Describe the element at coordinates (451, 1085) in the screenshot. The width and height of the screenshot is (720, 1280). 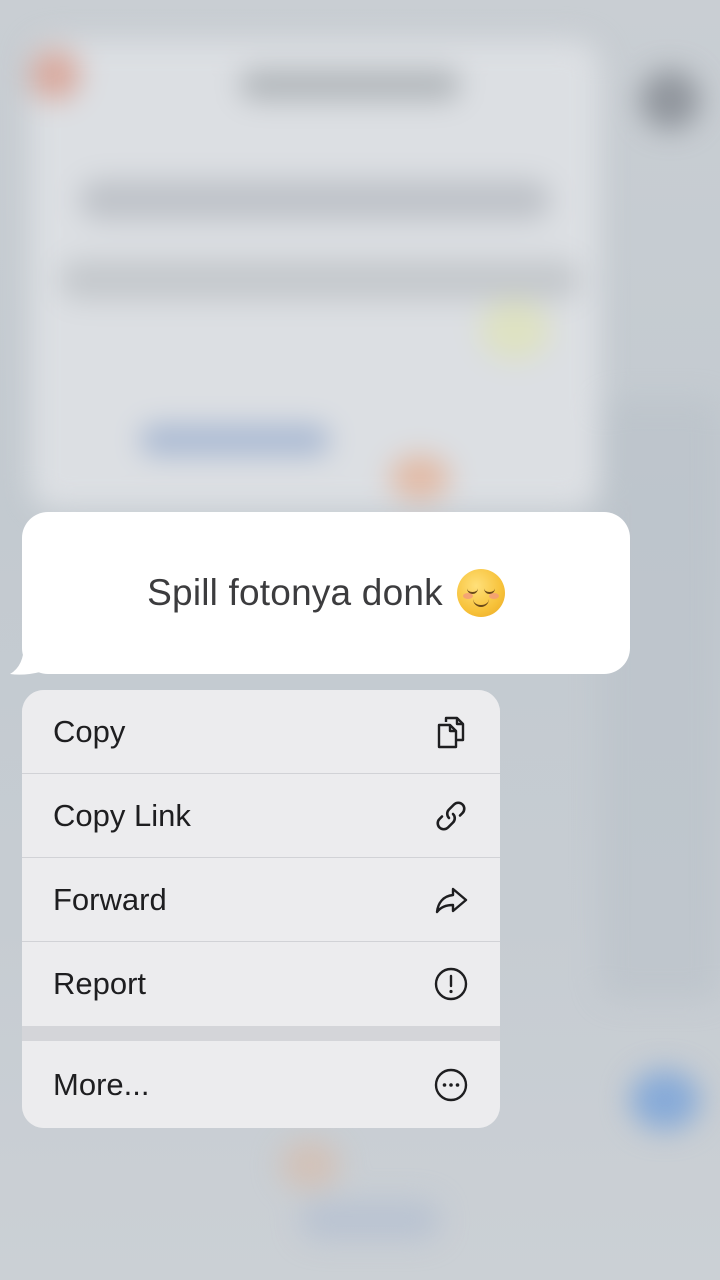
I see `more-ellipsis-icon` at that location.